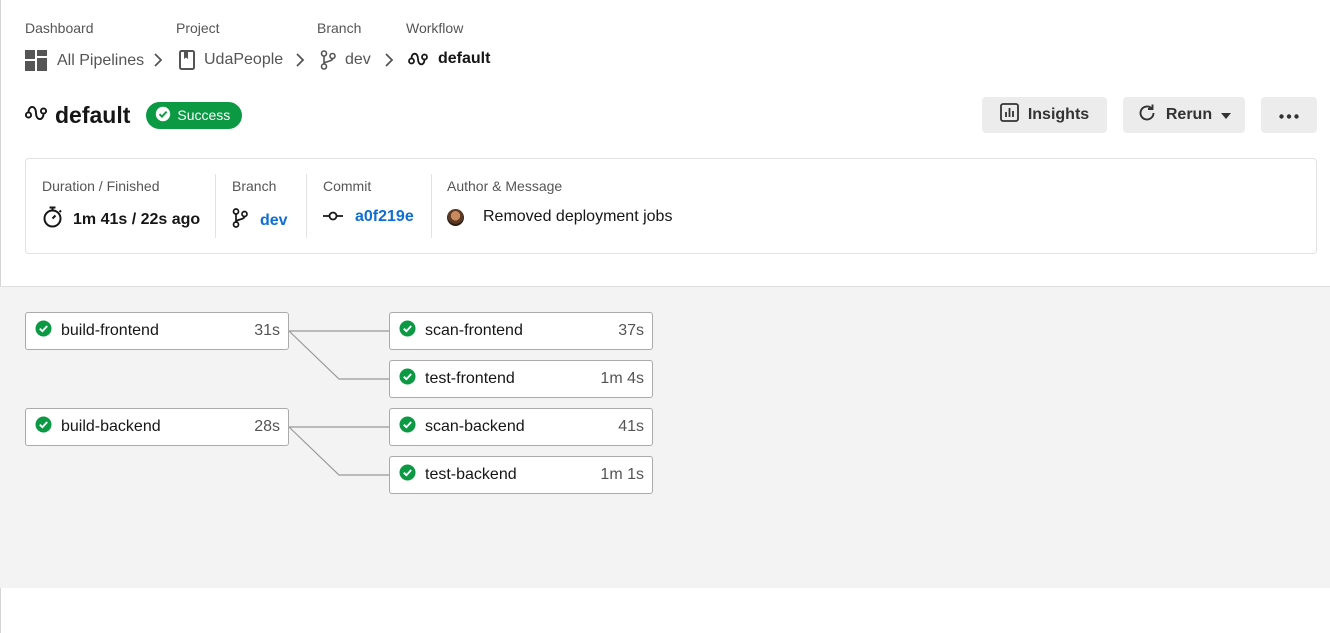 The height and width of the screenshot is (633, 1330). I want to click on job-duration: 1m 4s, so click(622, 378).